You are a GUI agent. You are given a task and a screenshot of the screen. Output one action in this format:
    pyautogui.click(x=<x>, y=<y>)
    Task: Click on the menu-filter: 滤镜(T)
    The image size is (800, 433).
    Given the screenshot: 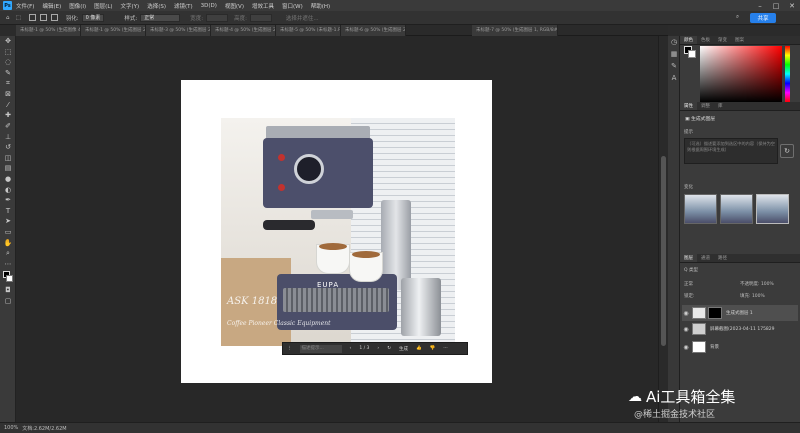 What is the action you would take?
    pyautogui.click(x=183, y=6)
    